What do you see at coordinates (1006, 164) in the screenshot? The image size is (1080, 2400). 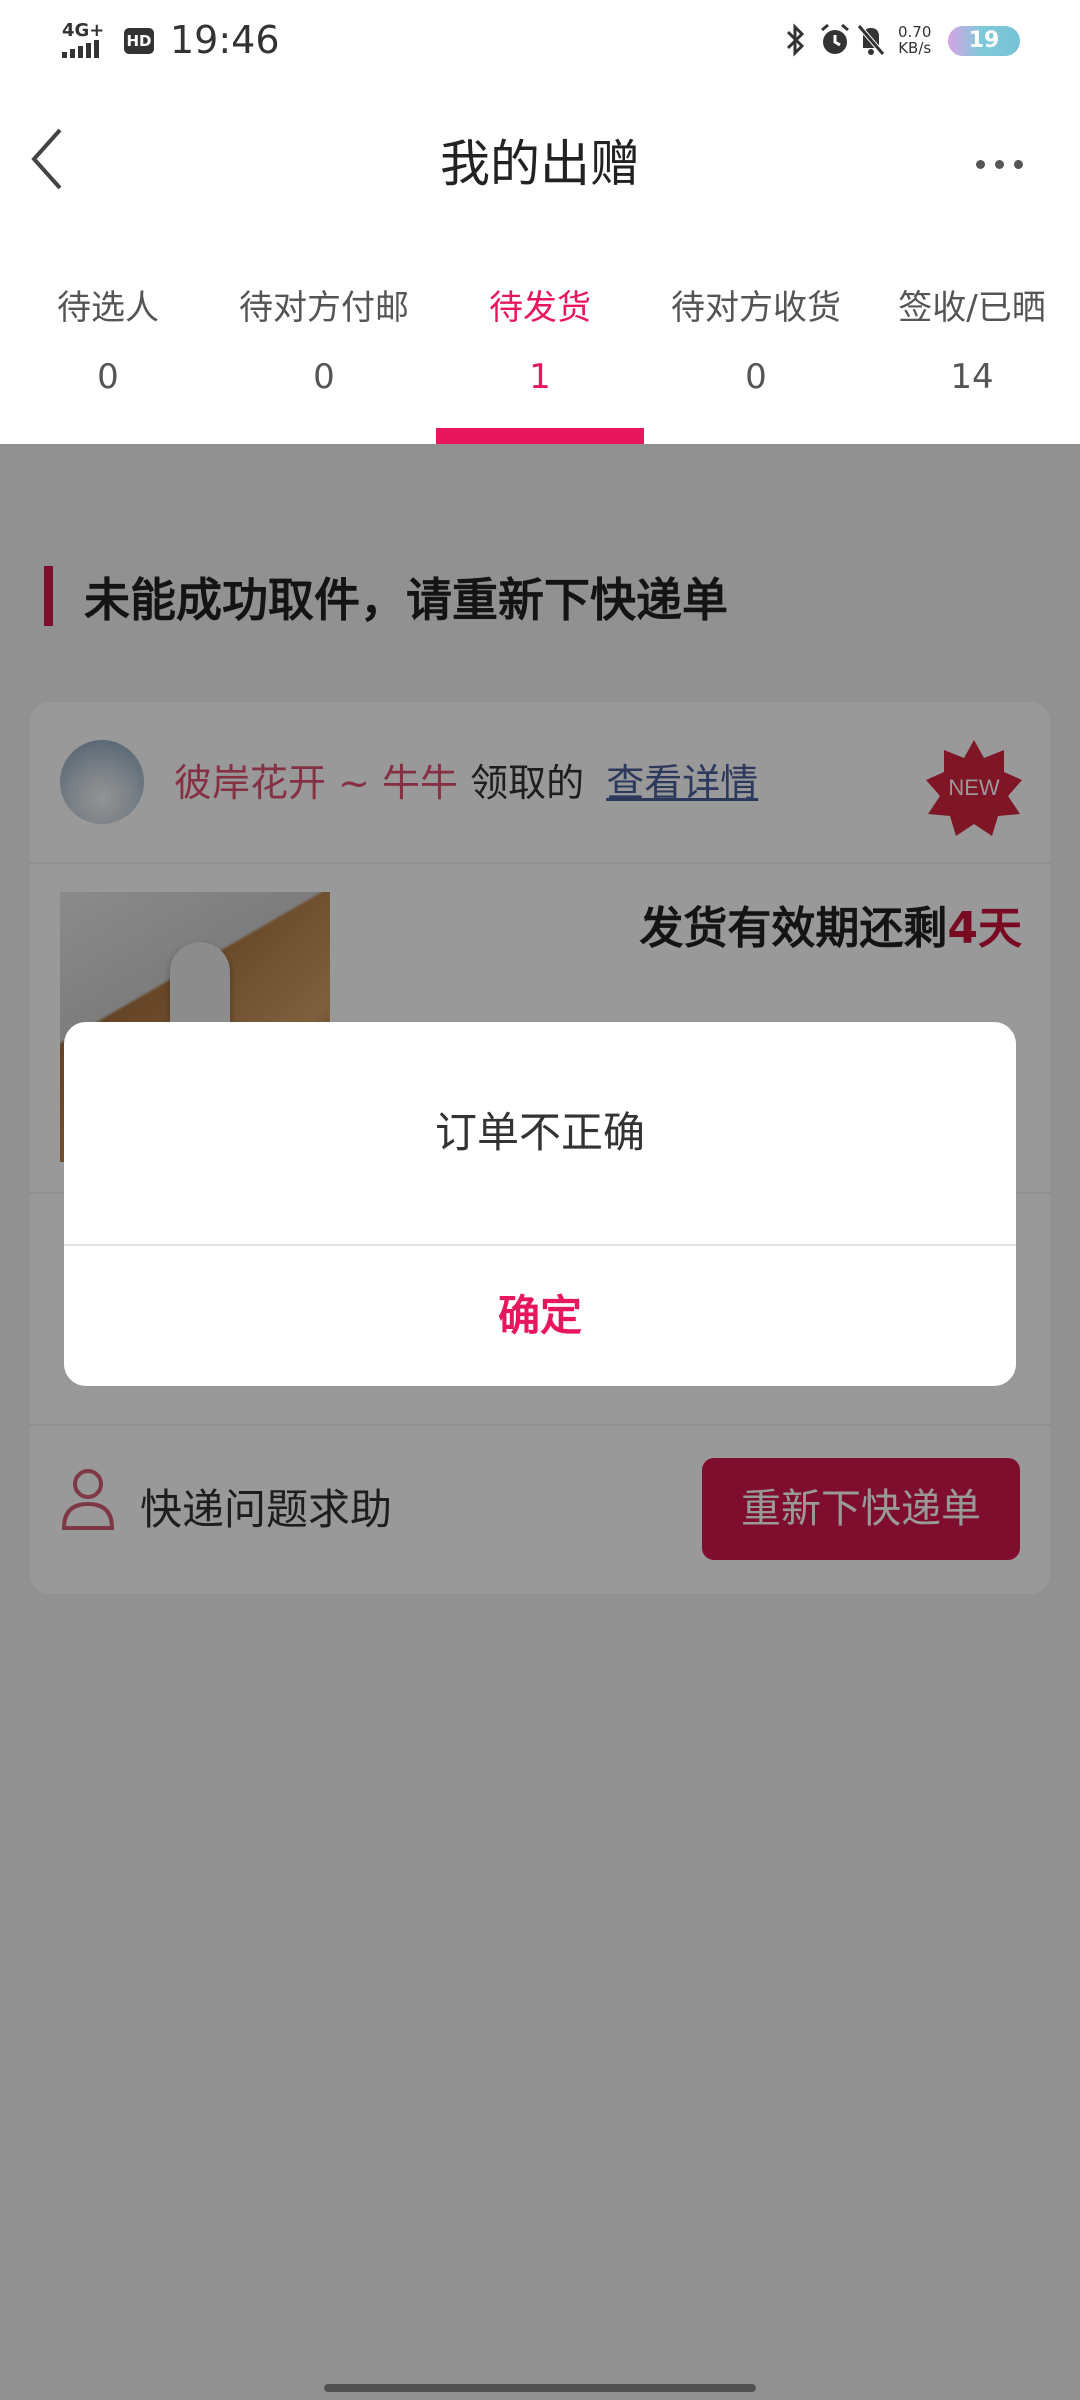 I see `more-options-icon` at bounding box center [1006, 164].